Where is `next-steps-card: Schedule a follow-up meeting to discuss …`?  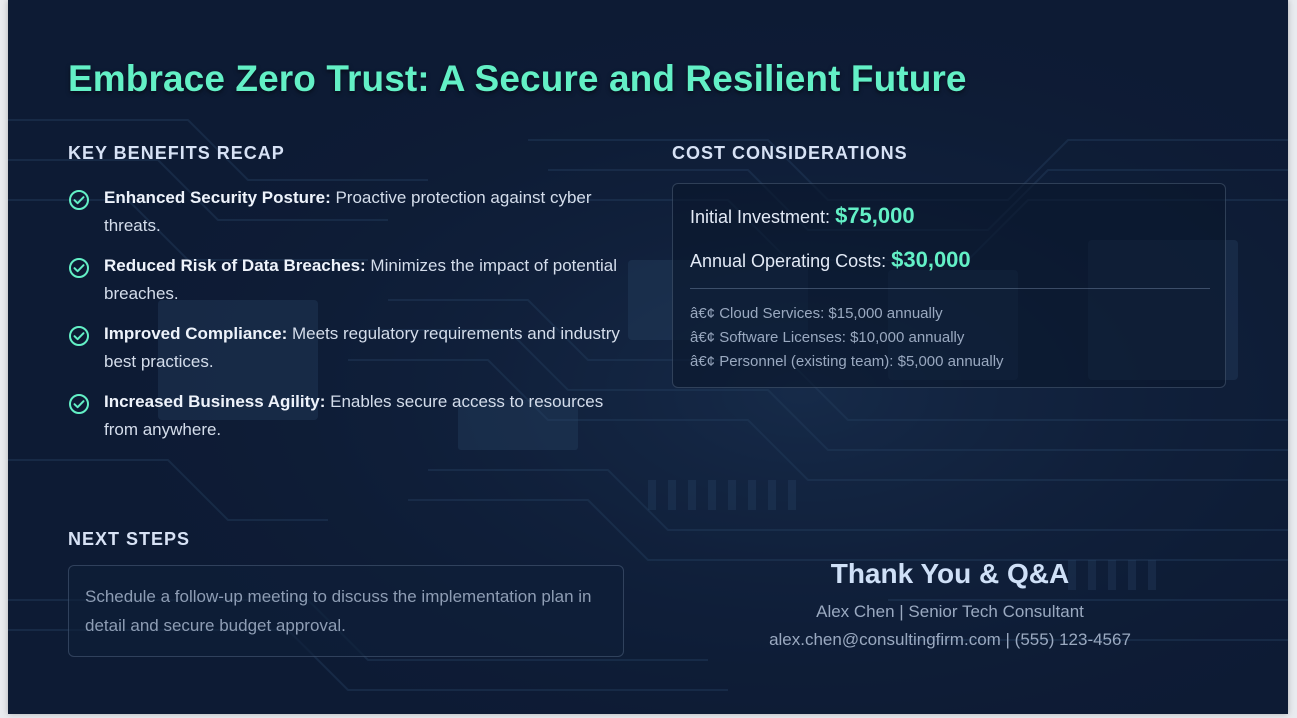
next-steps-card: Schedule a follow-up meeting to discuss … is located at coordinates (346, 611).